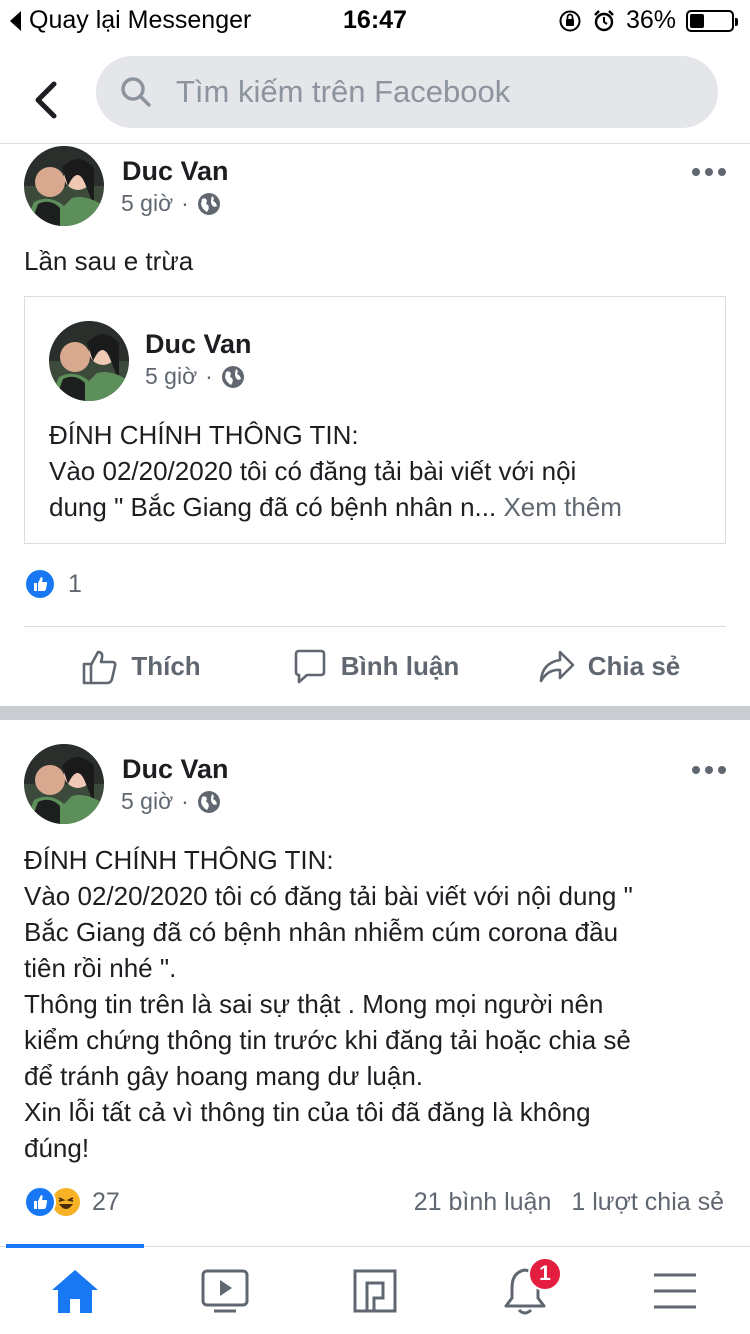  Describe the element at coordinates (100, 968) in the screenshot. I see `text-line: tiên rồi nhé ".` at that location.